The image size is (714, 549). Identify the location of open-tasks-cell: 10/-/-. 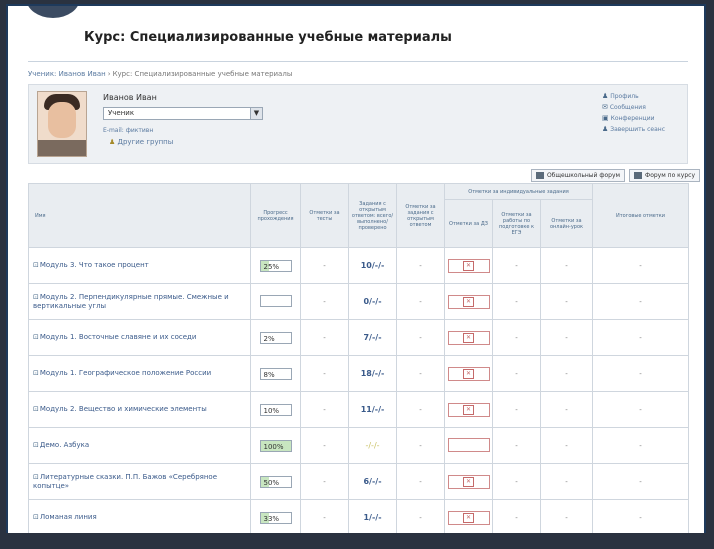
(372, 265).